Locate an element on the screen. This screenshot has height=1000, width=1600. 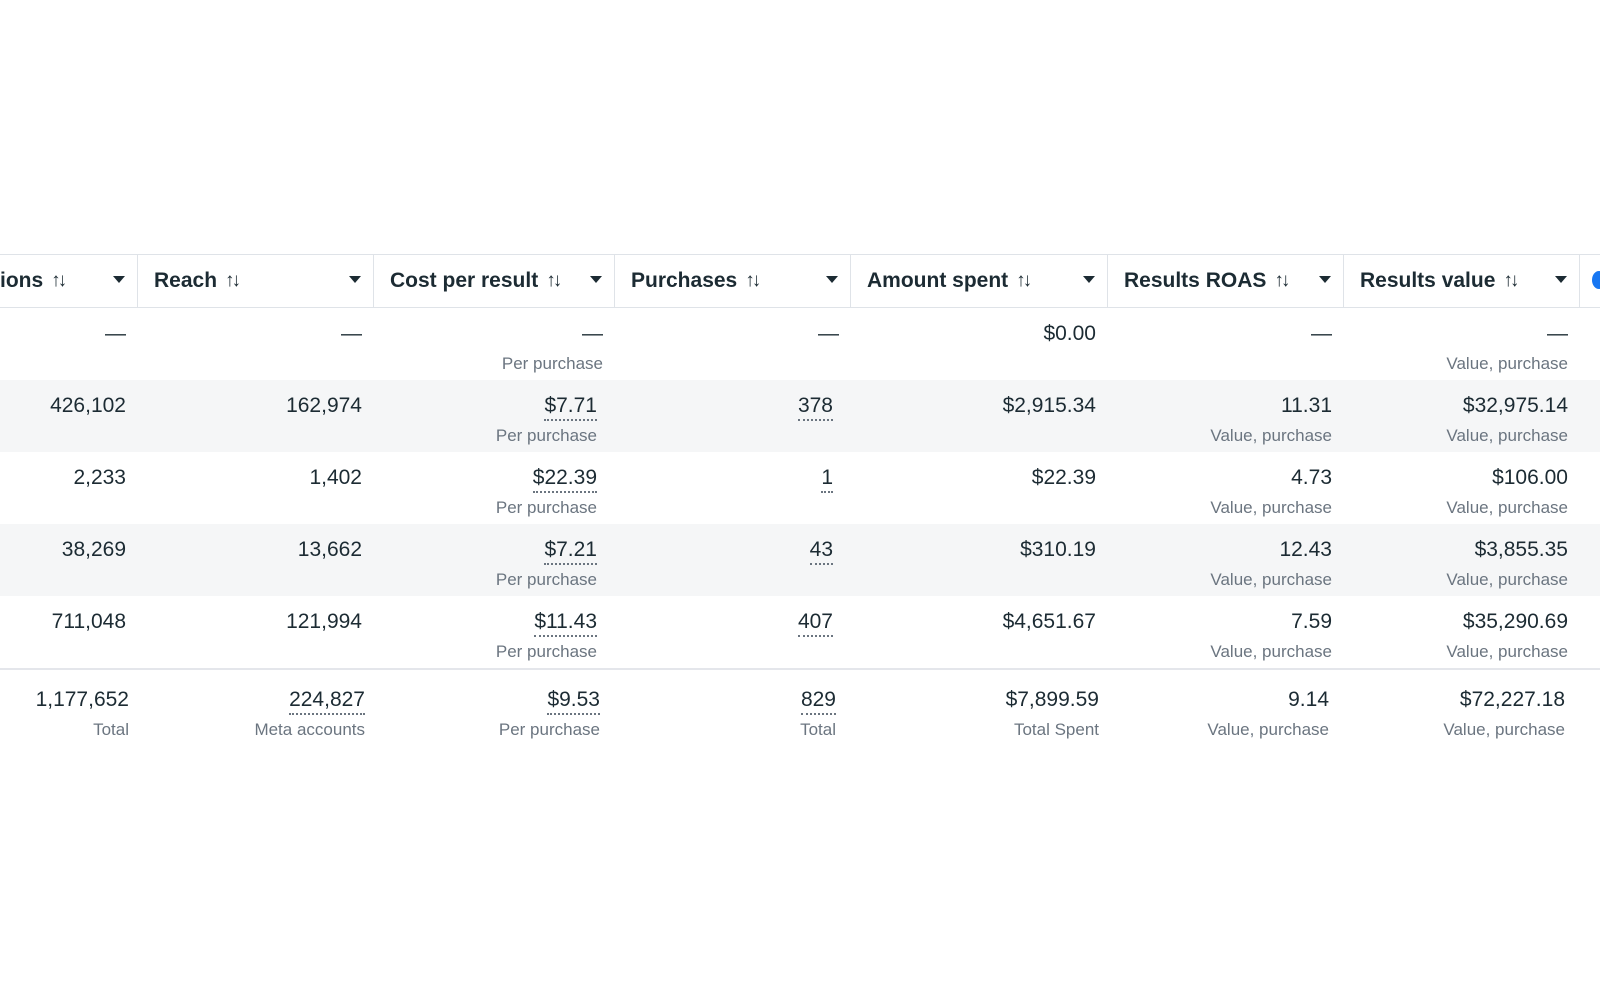
cell-value-link: 378 is located at coordinates (815, 407).